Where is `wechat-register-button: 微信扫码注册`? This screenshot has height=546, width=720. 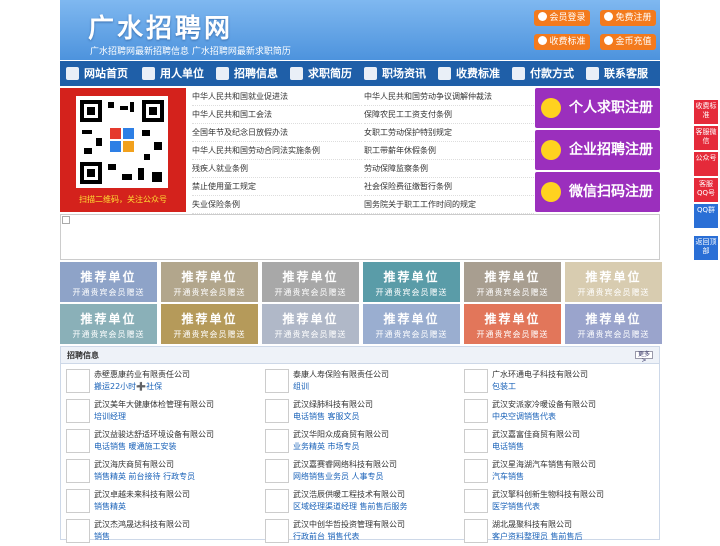
wechat-register-button: 微信扫码注册 is located at coordinates (597, 192).